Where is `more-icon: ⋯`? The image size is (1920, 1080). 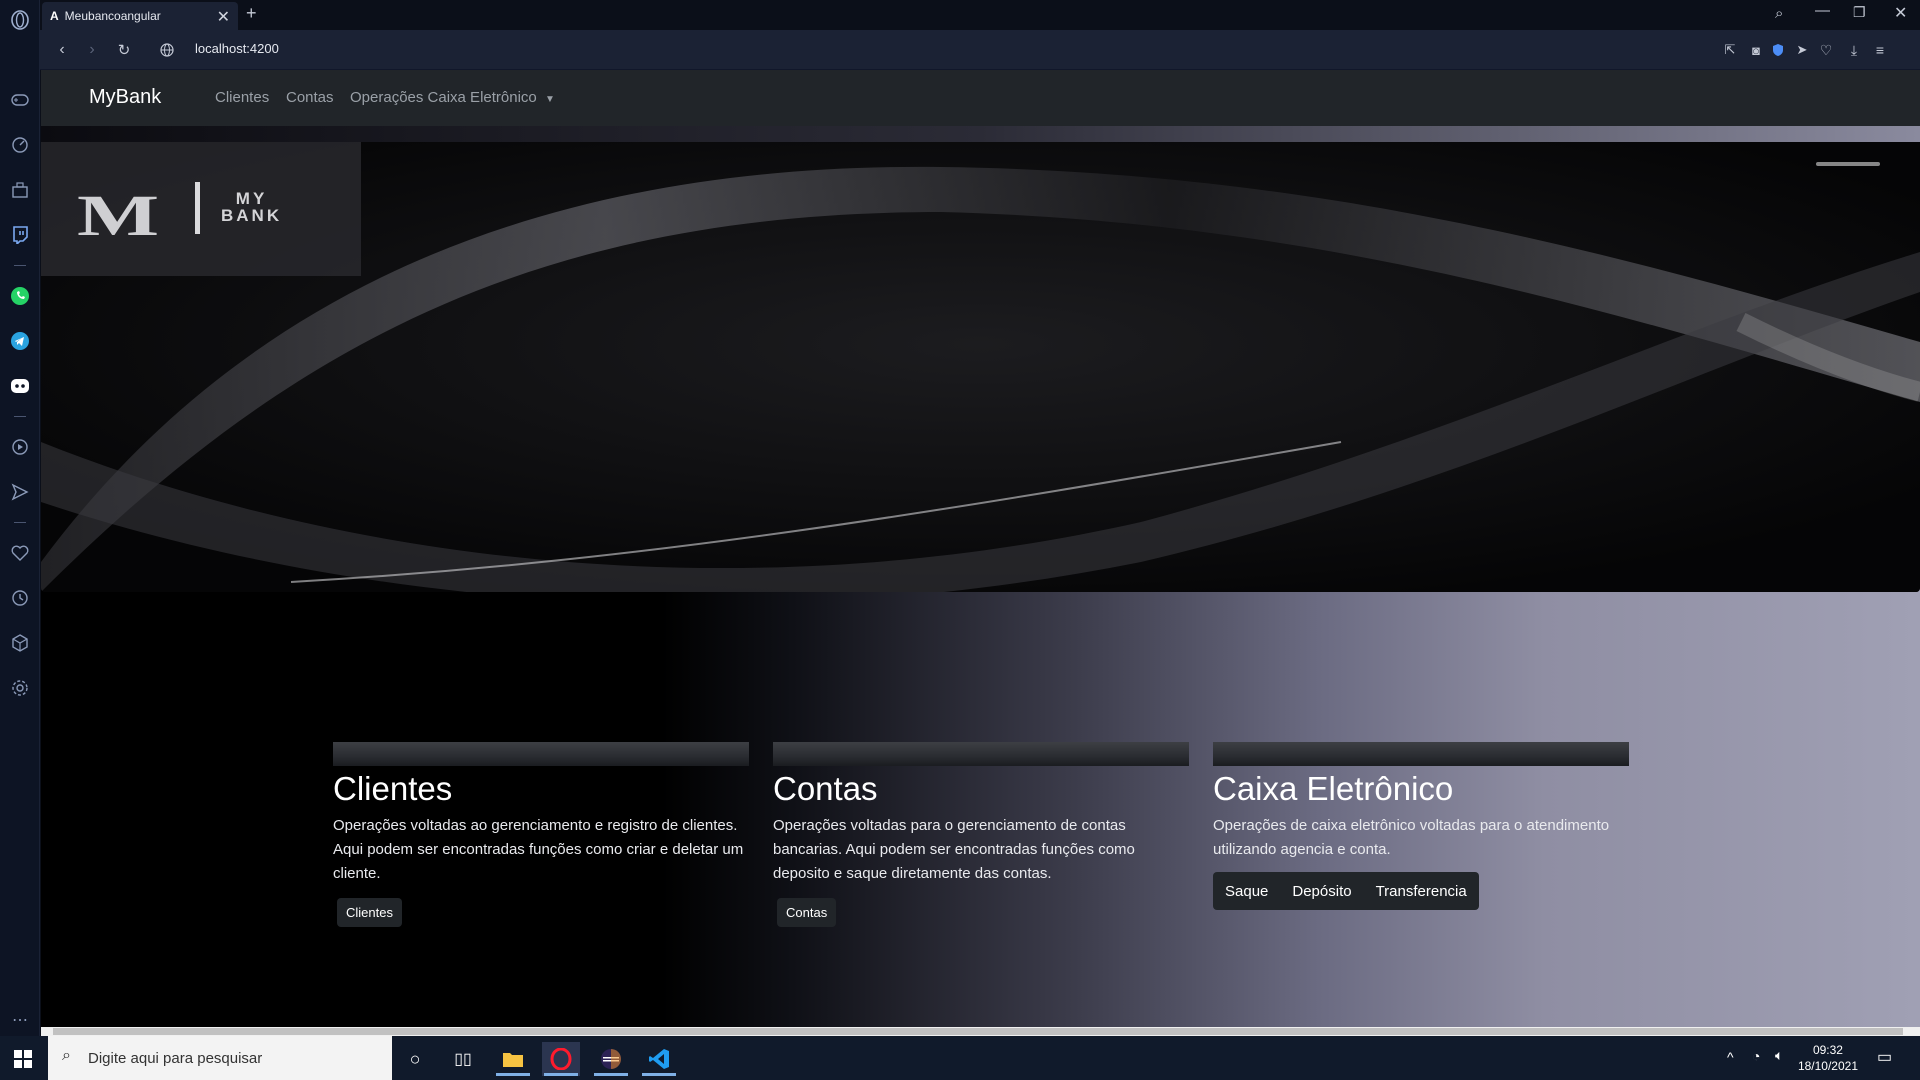 more-icon: ⋯ is located at coordinates (20, 1020).